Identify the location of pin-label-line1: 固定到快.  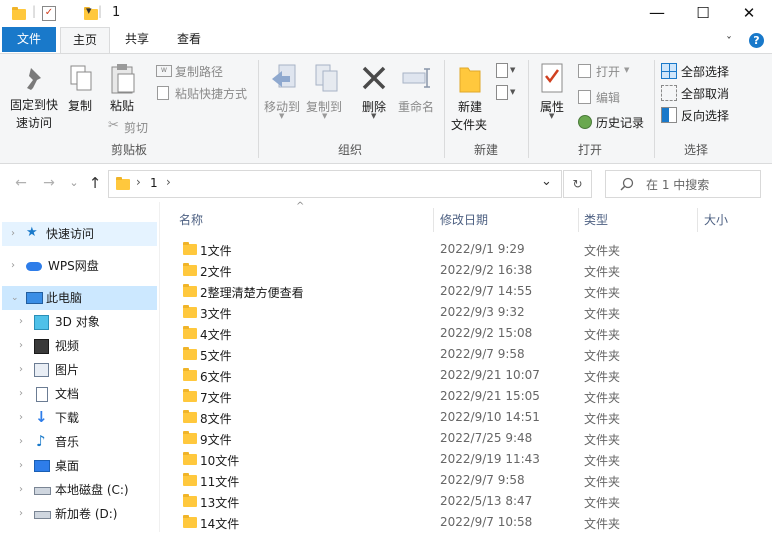
(34, 105).